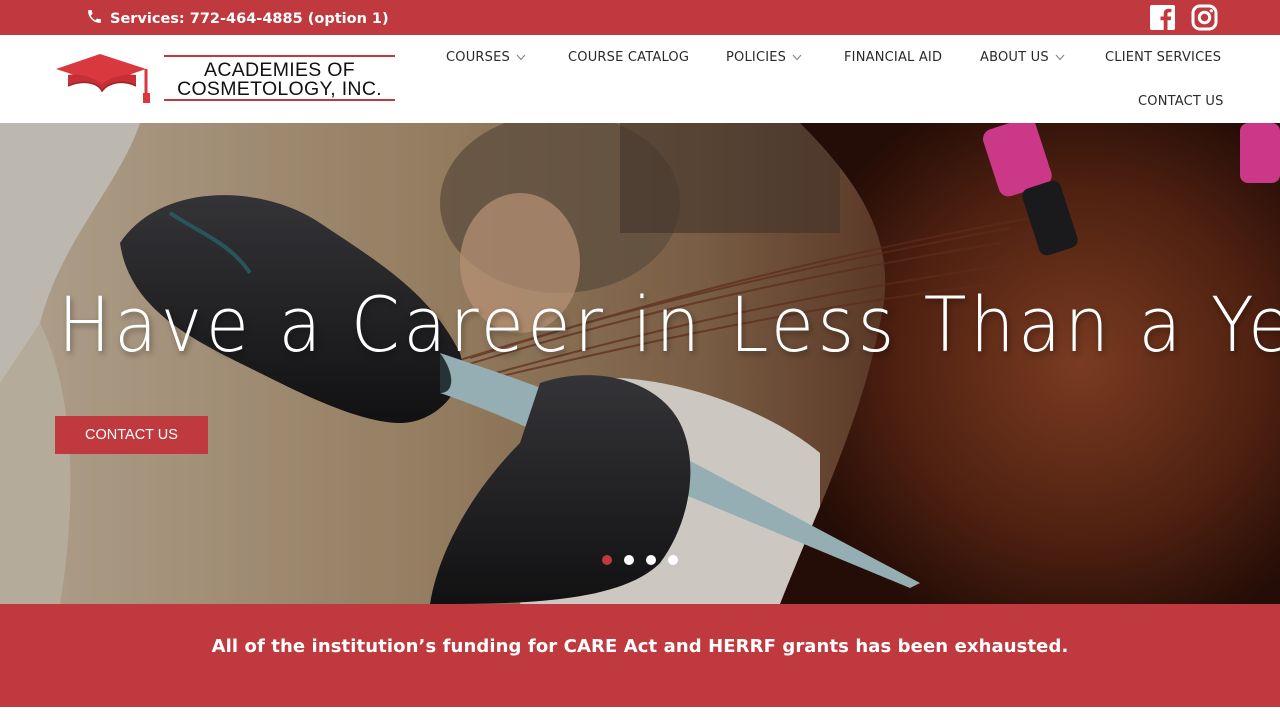 The image size is (1280, 720). Describe the element at coordinates (478, 57) in the screenshot. I see `nav-label: COURSES` at that location.